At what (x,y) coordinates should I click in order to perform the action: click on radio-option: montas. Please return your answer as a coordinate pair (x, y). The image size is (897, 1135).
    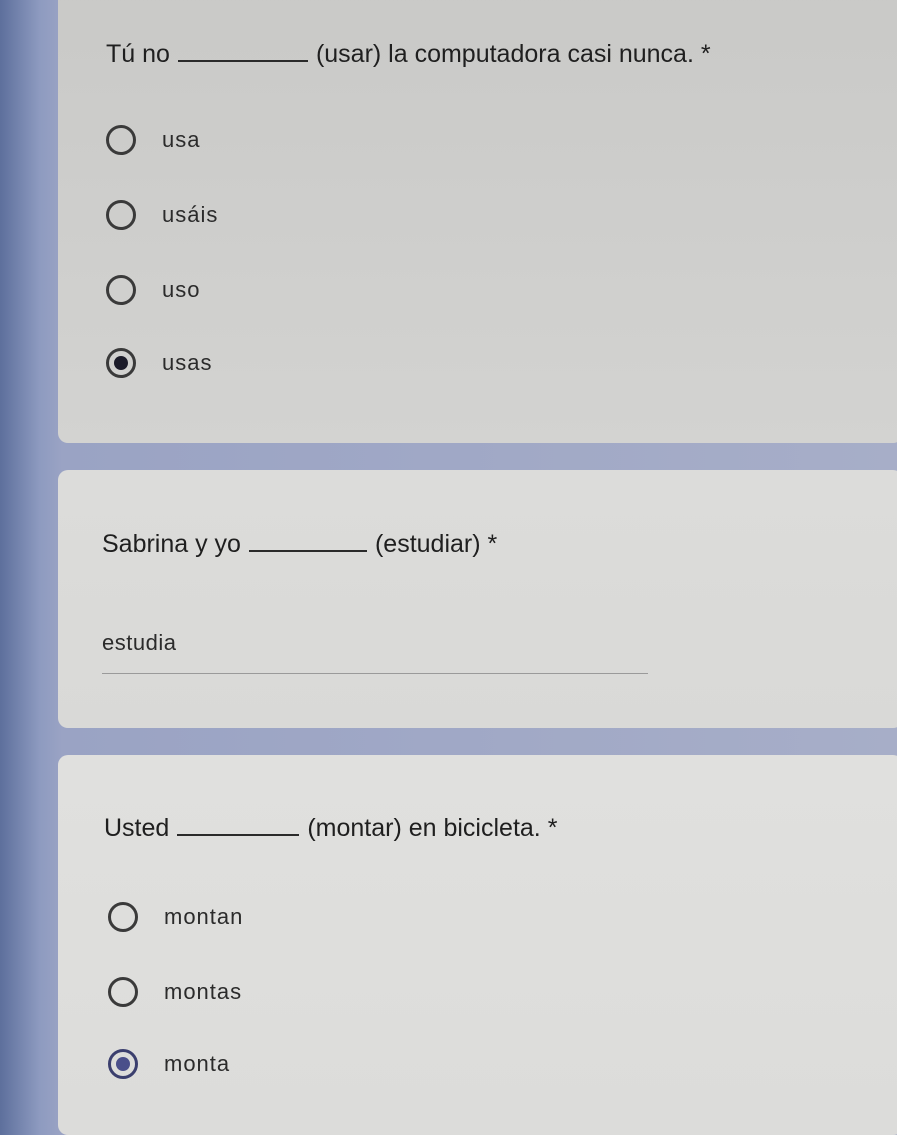
    Looking at the image, I should click on (175, 992).